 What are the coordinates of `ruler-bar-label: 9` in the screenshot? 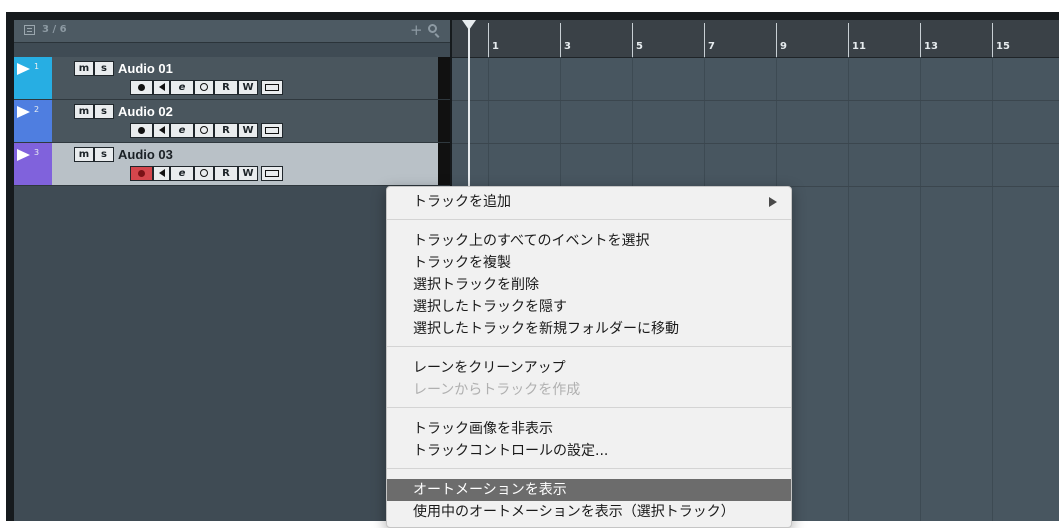 It's located at (783, 46).